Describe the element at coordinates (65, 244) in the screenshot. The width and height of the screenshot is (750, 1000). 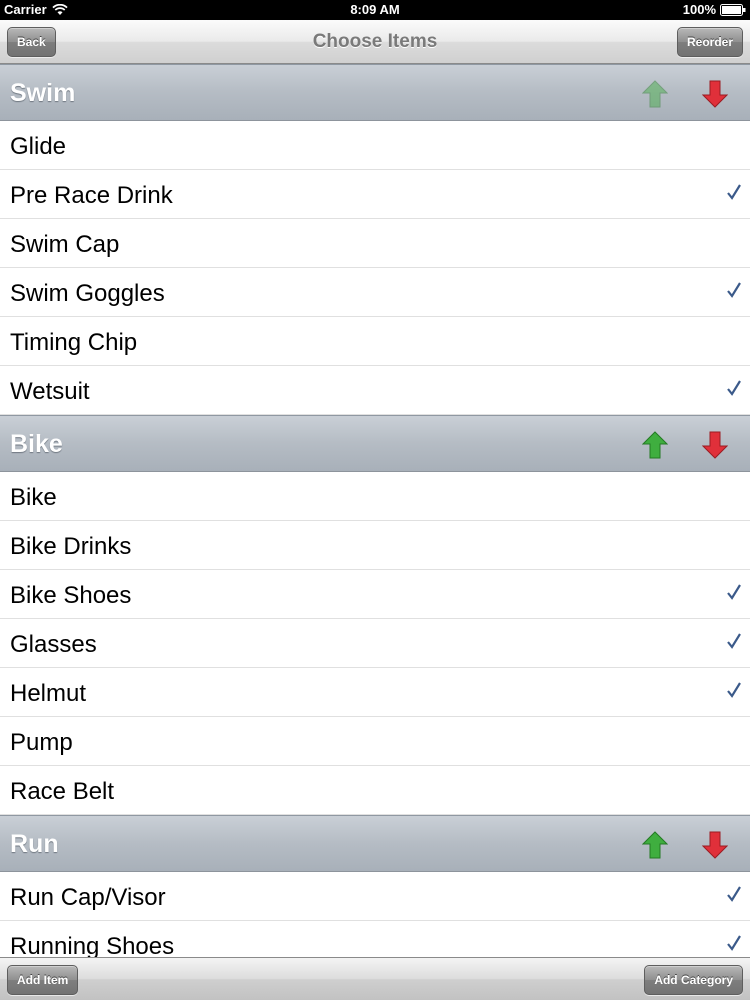
I see `item-label: Swim Cap` at that location.